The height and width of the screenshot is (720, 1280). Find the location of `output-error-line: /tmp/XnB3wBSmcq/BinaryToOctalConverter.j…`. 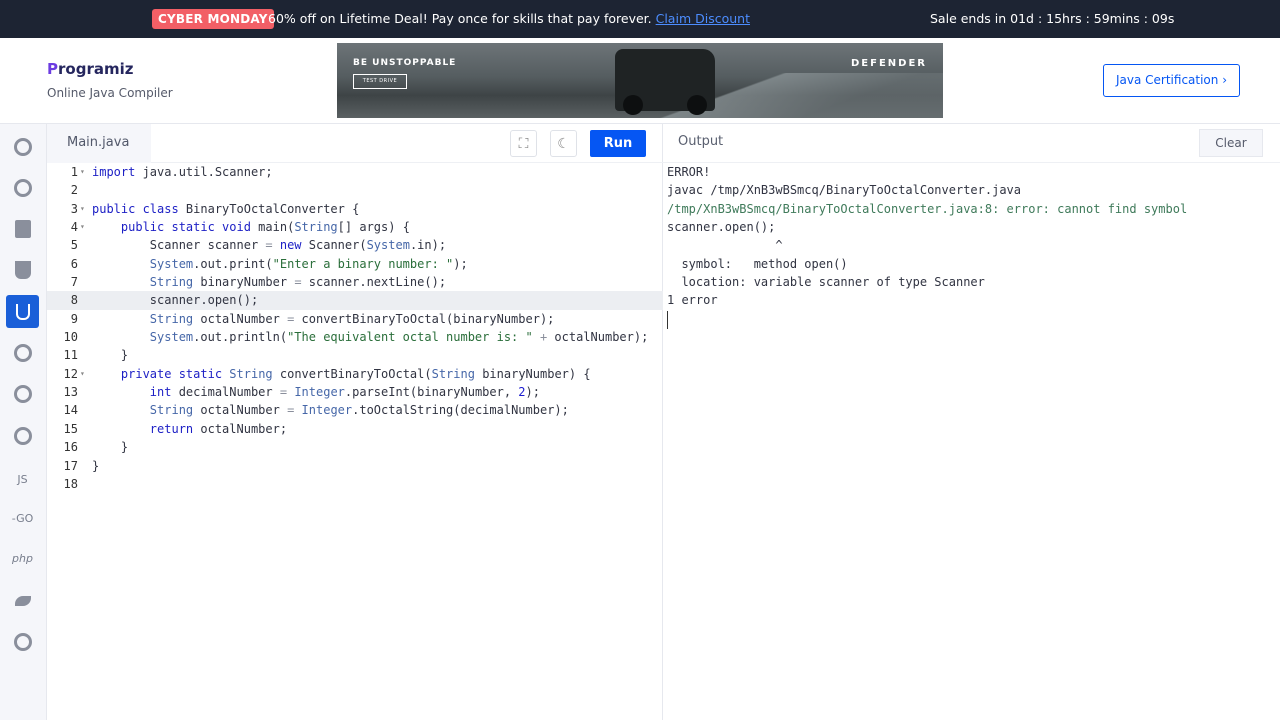

output-error-line: /tmp/XnB3wBSmcq/BinaryToOctalConverter.j… is located at coordinates (927, 208).